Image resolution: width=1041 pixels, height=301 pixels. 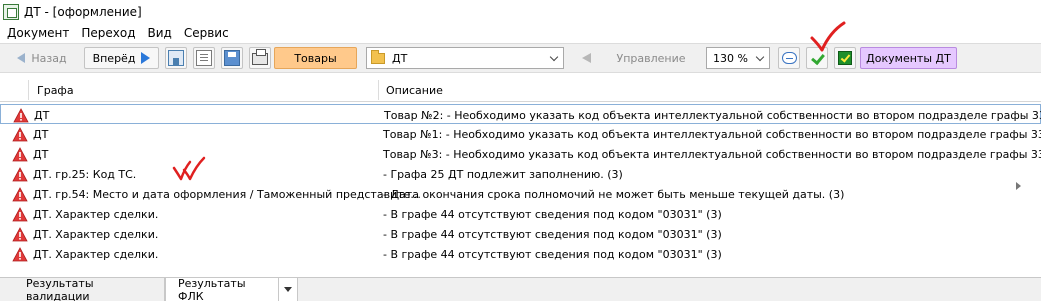 I want to click on back-button: Назад, so click(x=42, y=58).